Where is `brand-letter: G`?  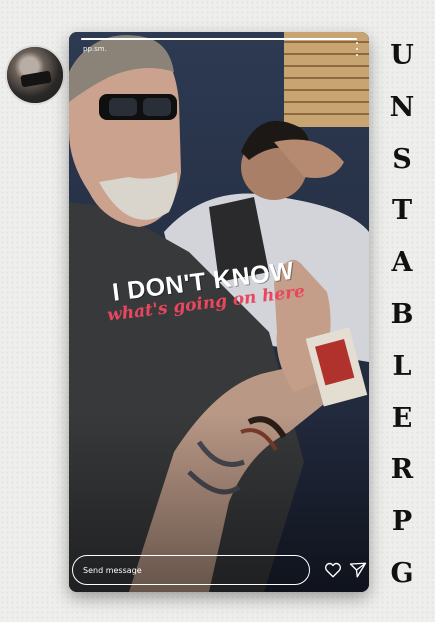 brand-letter: G is located at coordinates (402, 573).